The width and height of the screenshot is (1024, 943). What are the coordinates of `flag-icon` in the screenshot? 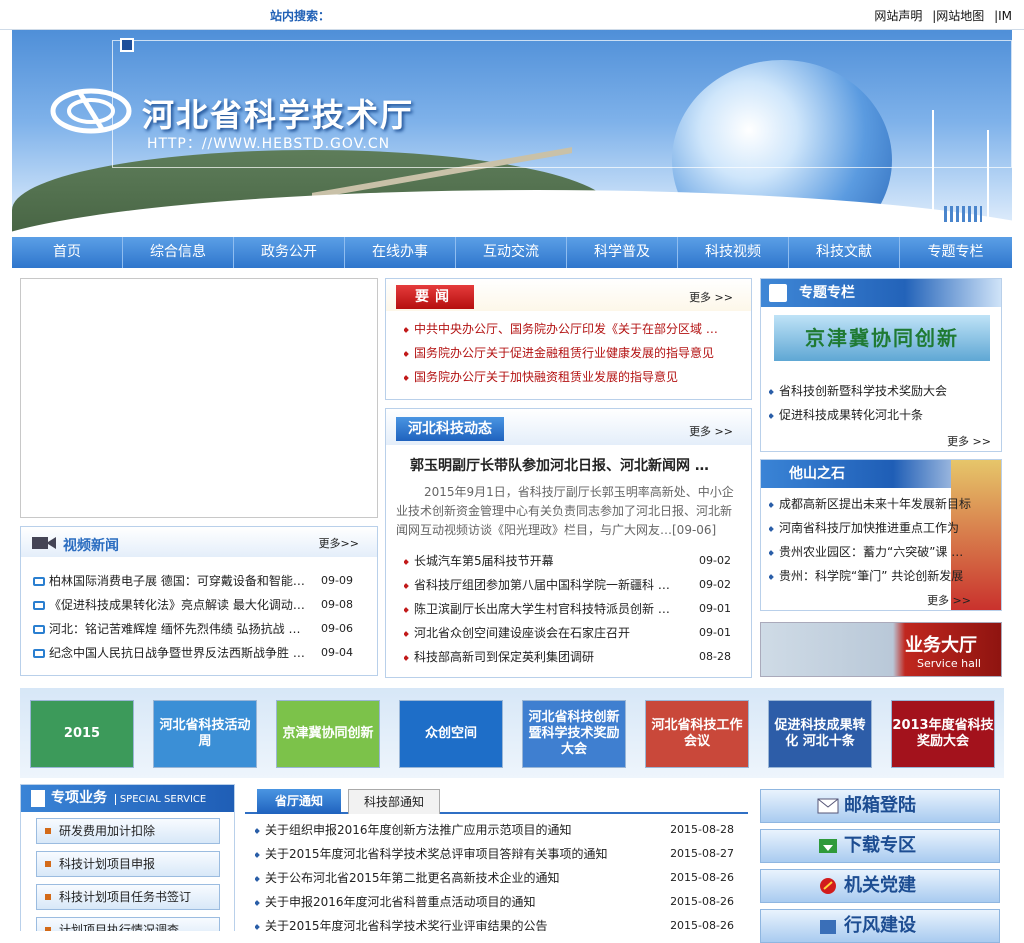 It's located at (778, 293).